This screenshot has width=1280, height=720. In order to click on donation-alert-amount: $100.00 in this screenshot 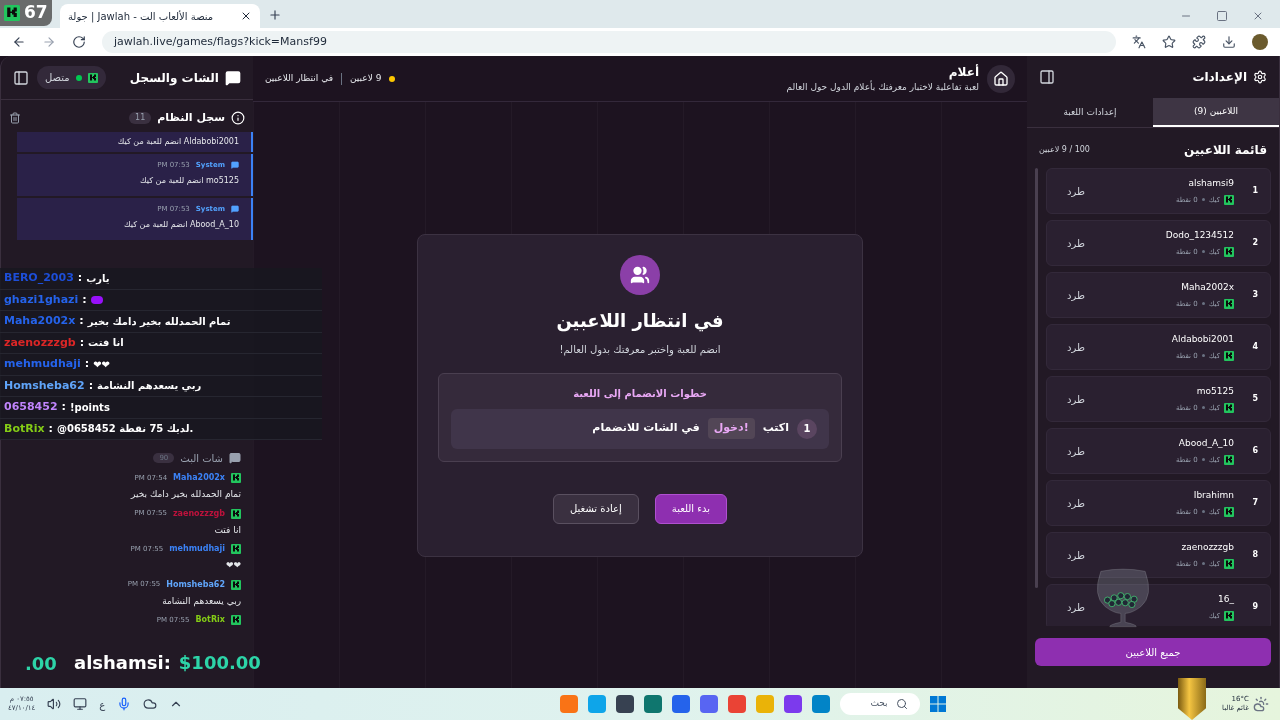, I will do `click(219, 663)`.